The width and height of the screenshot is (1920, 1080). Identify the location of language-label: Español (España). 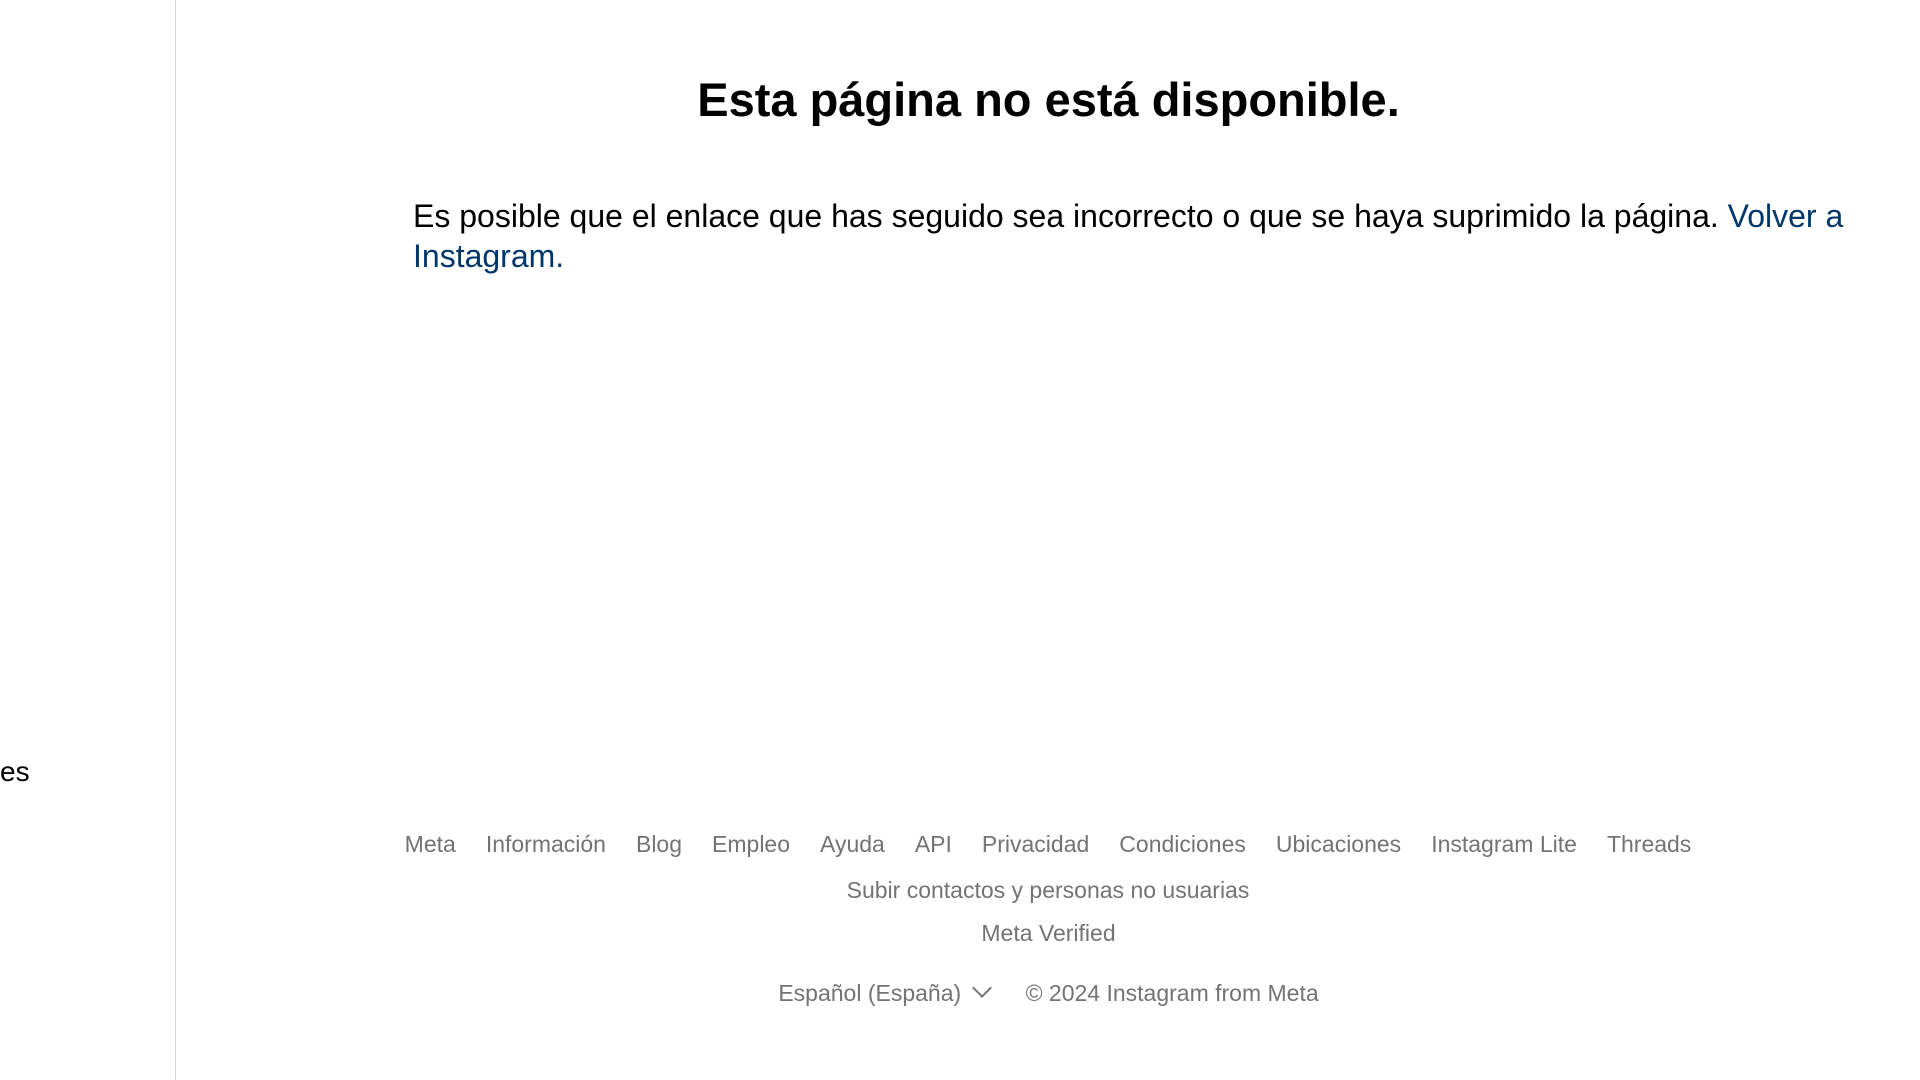
(870, 993).